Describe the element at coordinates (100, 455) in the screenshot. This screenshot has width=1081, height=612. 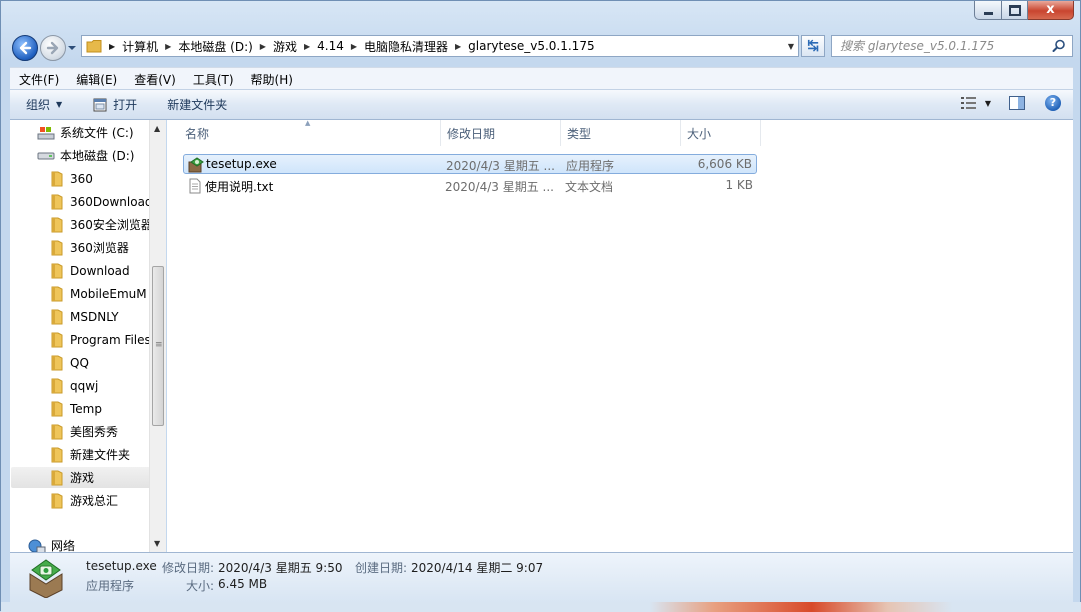
I see `tree-item-label: 新建文件夹` at that location.